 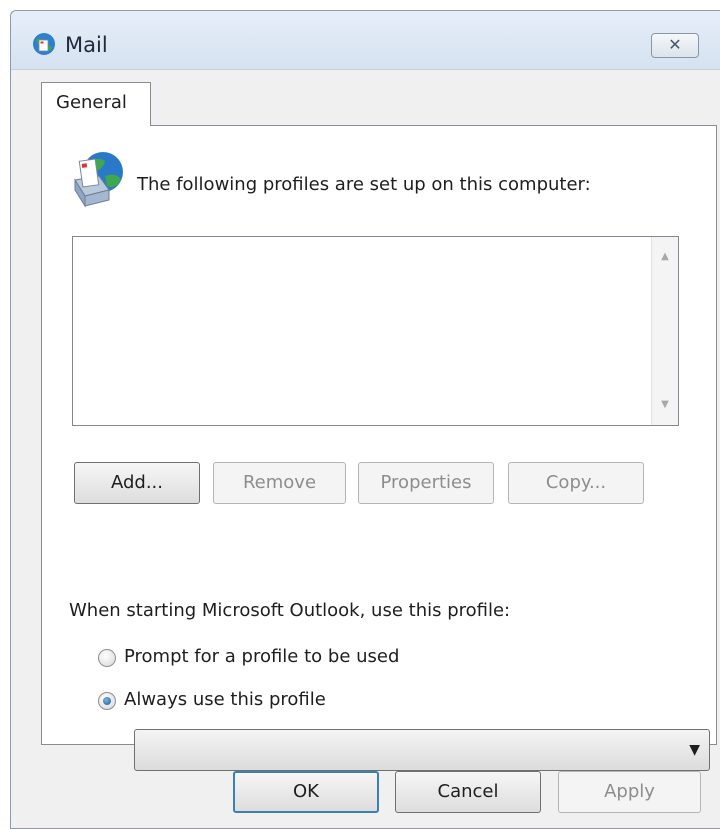 I want to click on always-profile-radio, so click(x=107, y=701).